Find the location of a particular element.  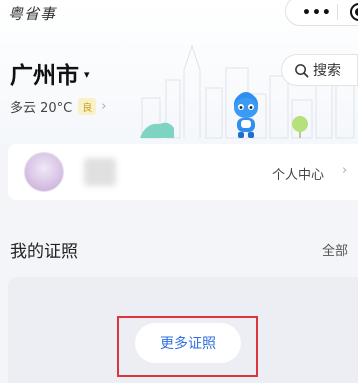

user-name-blurred is located at coordinates (100, 172).